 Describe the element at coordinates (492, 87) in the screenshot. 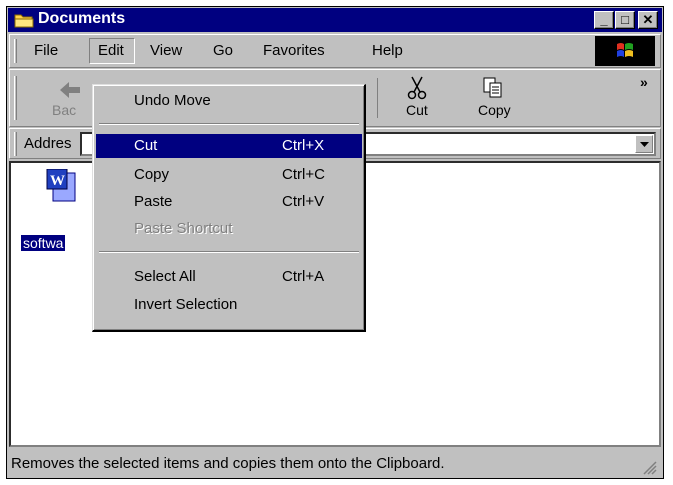

I see `copy-icon` at that location.